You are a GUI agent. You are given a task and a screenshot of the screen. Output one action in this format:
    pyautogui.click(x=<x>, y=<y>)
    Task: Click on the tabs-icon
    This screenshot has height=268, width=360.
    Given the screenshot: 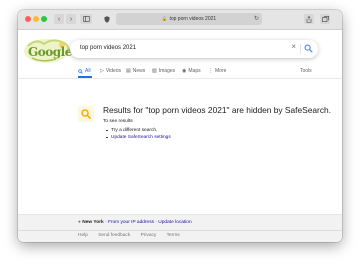 What is the action you would take?
    pyautogui.click(x=325, y=19)
    